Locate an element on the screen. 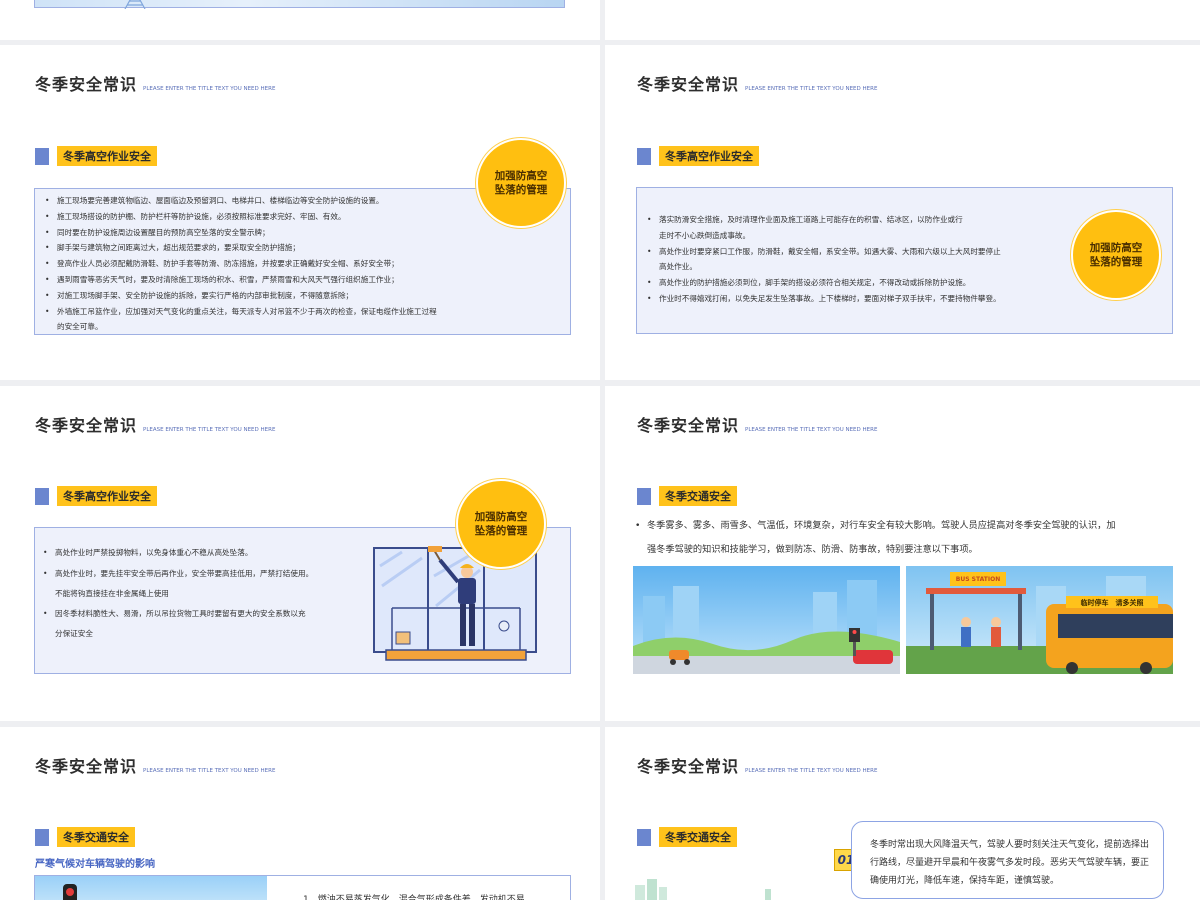  slide-top-right-partial is located at coordinates (902, 20).